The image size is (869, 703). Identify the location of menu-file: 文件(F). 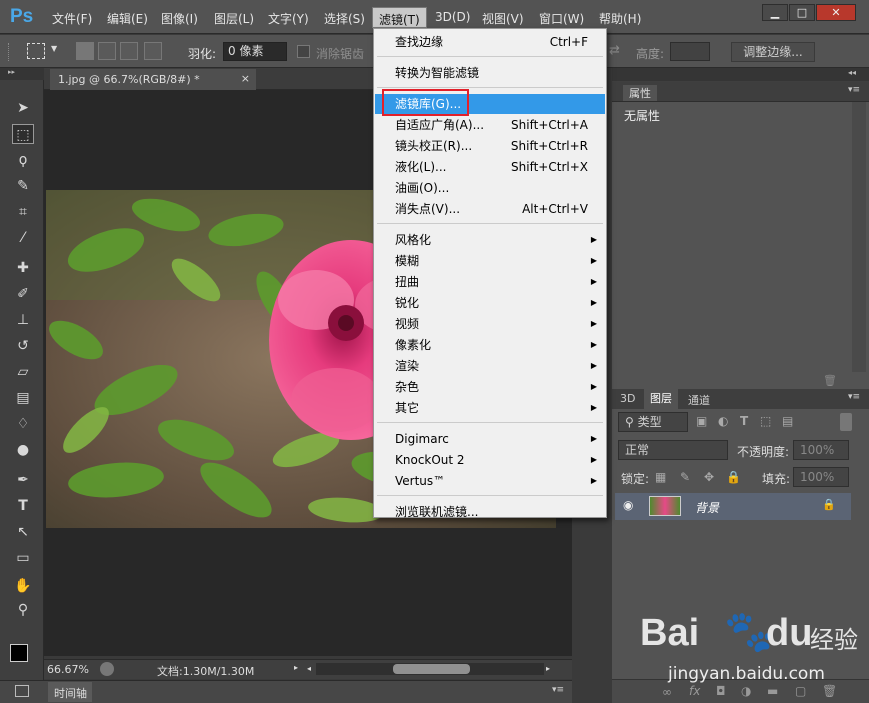
(72, 18).